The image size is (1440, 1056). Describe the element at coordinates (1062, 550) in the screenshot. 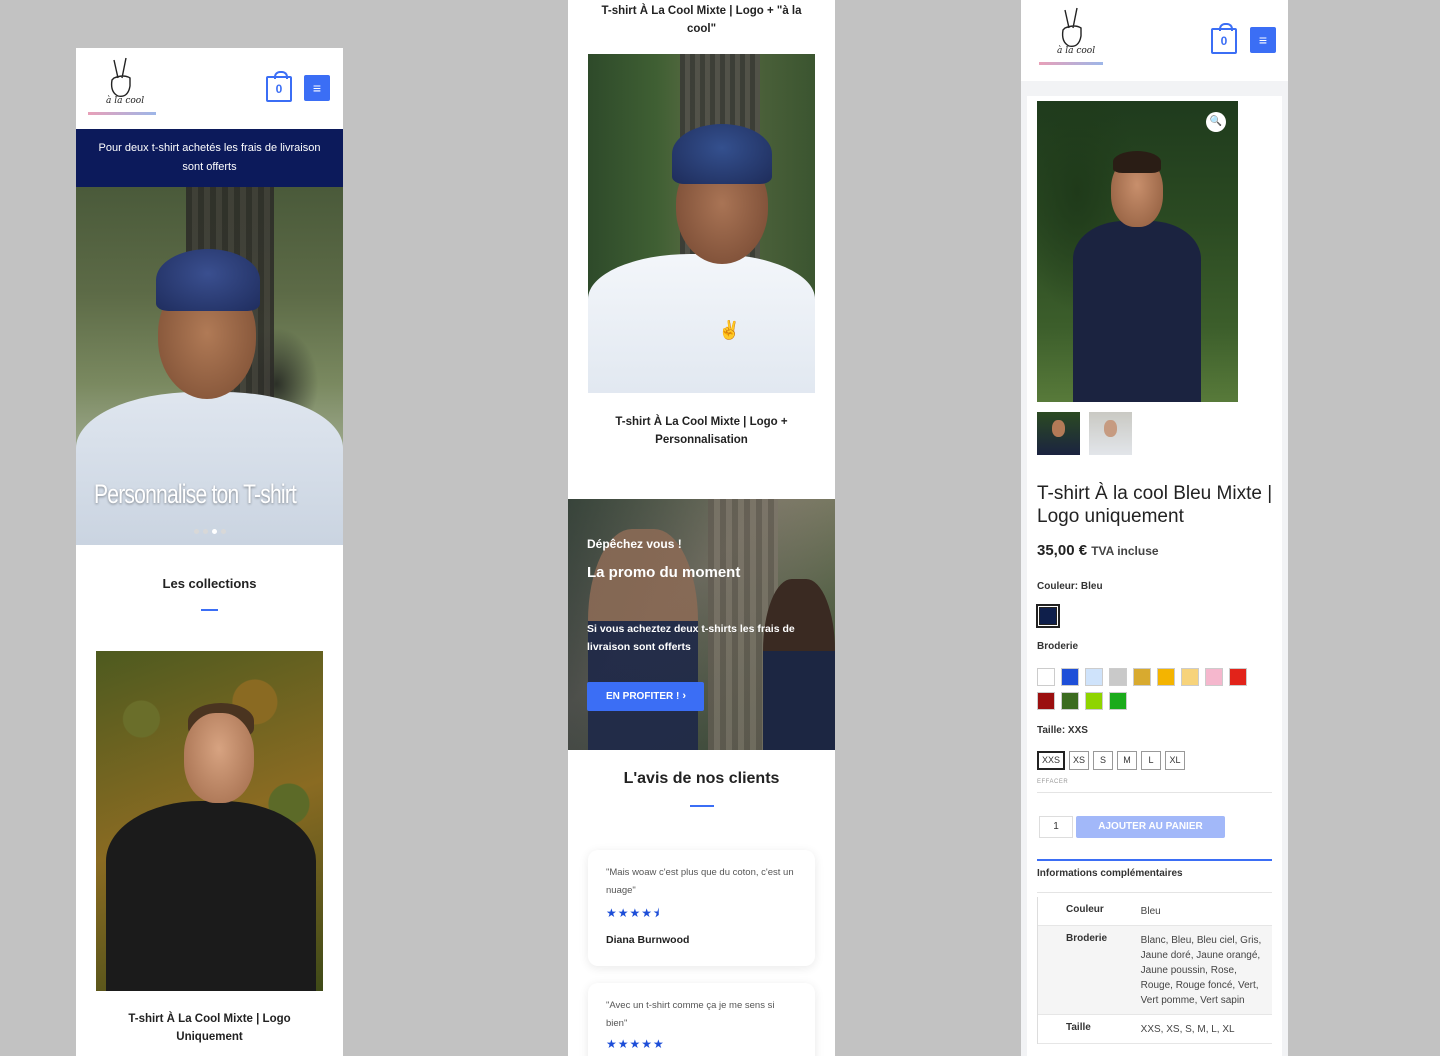

I see `price-value: 35,00 €` at that location.